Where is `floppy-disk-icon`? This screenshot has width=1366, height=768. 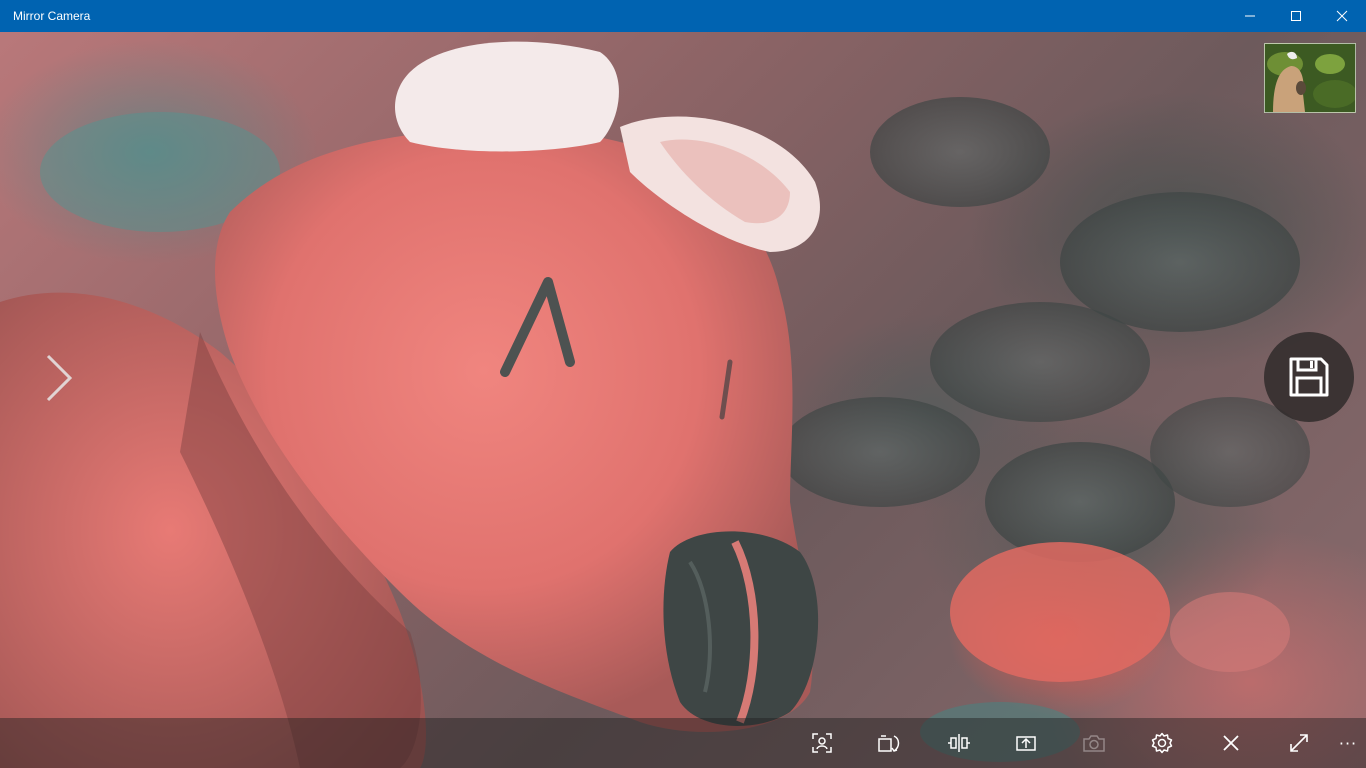
floppy-disk-icon is located at coordinates (1309, 377).